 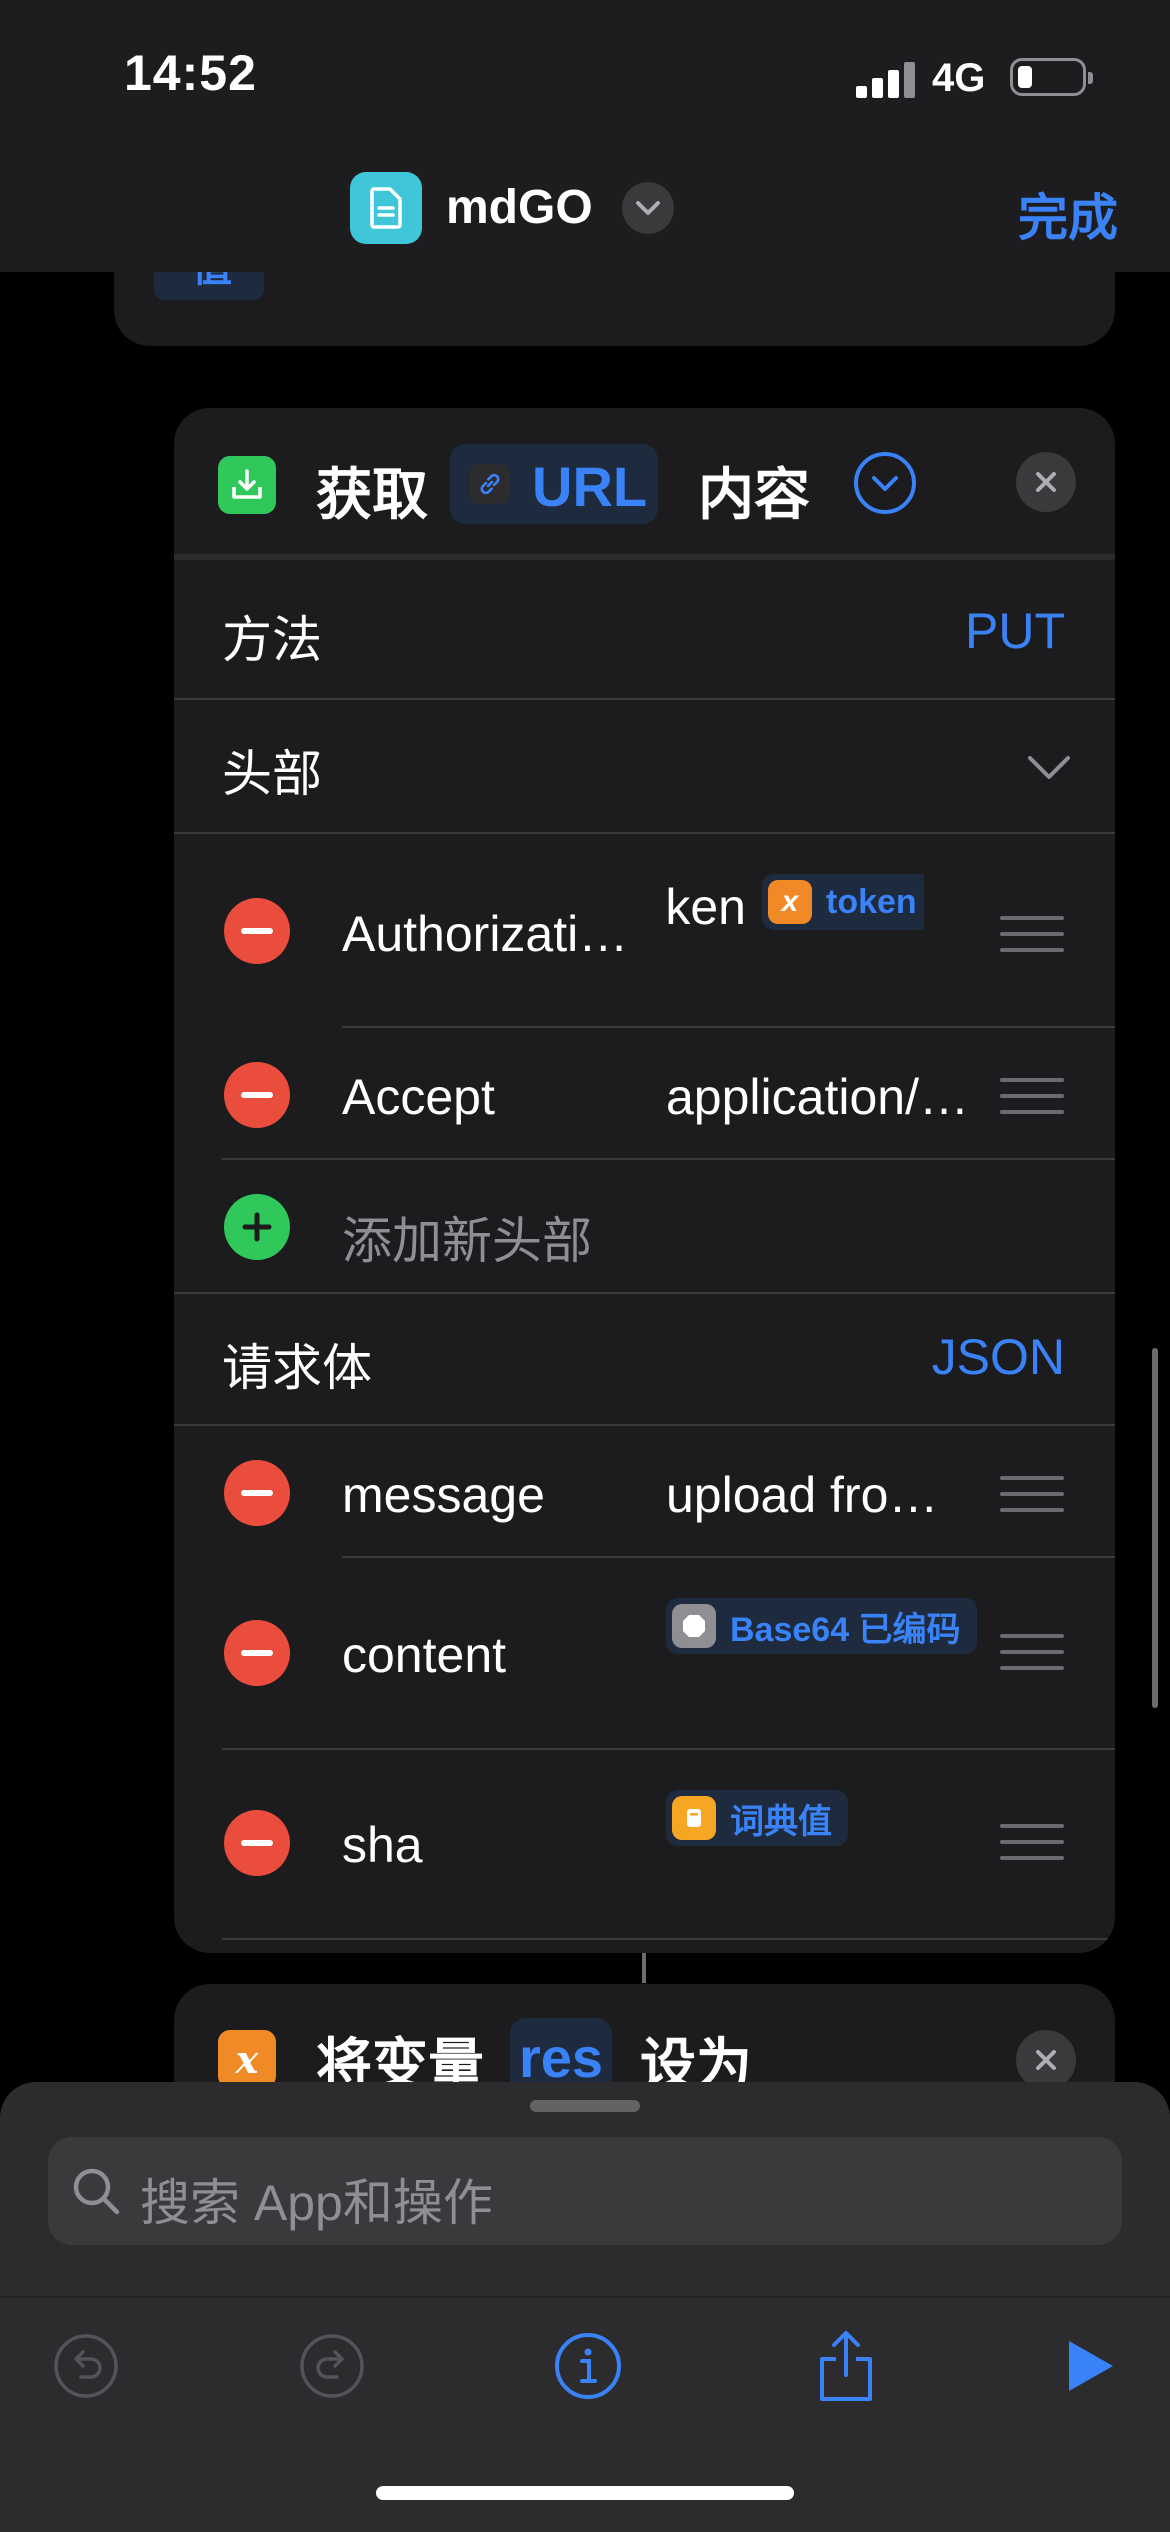 I want to click on download-icon, so click(x=247, y=485).